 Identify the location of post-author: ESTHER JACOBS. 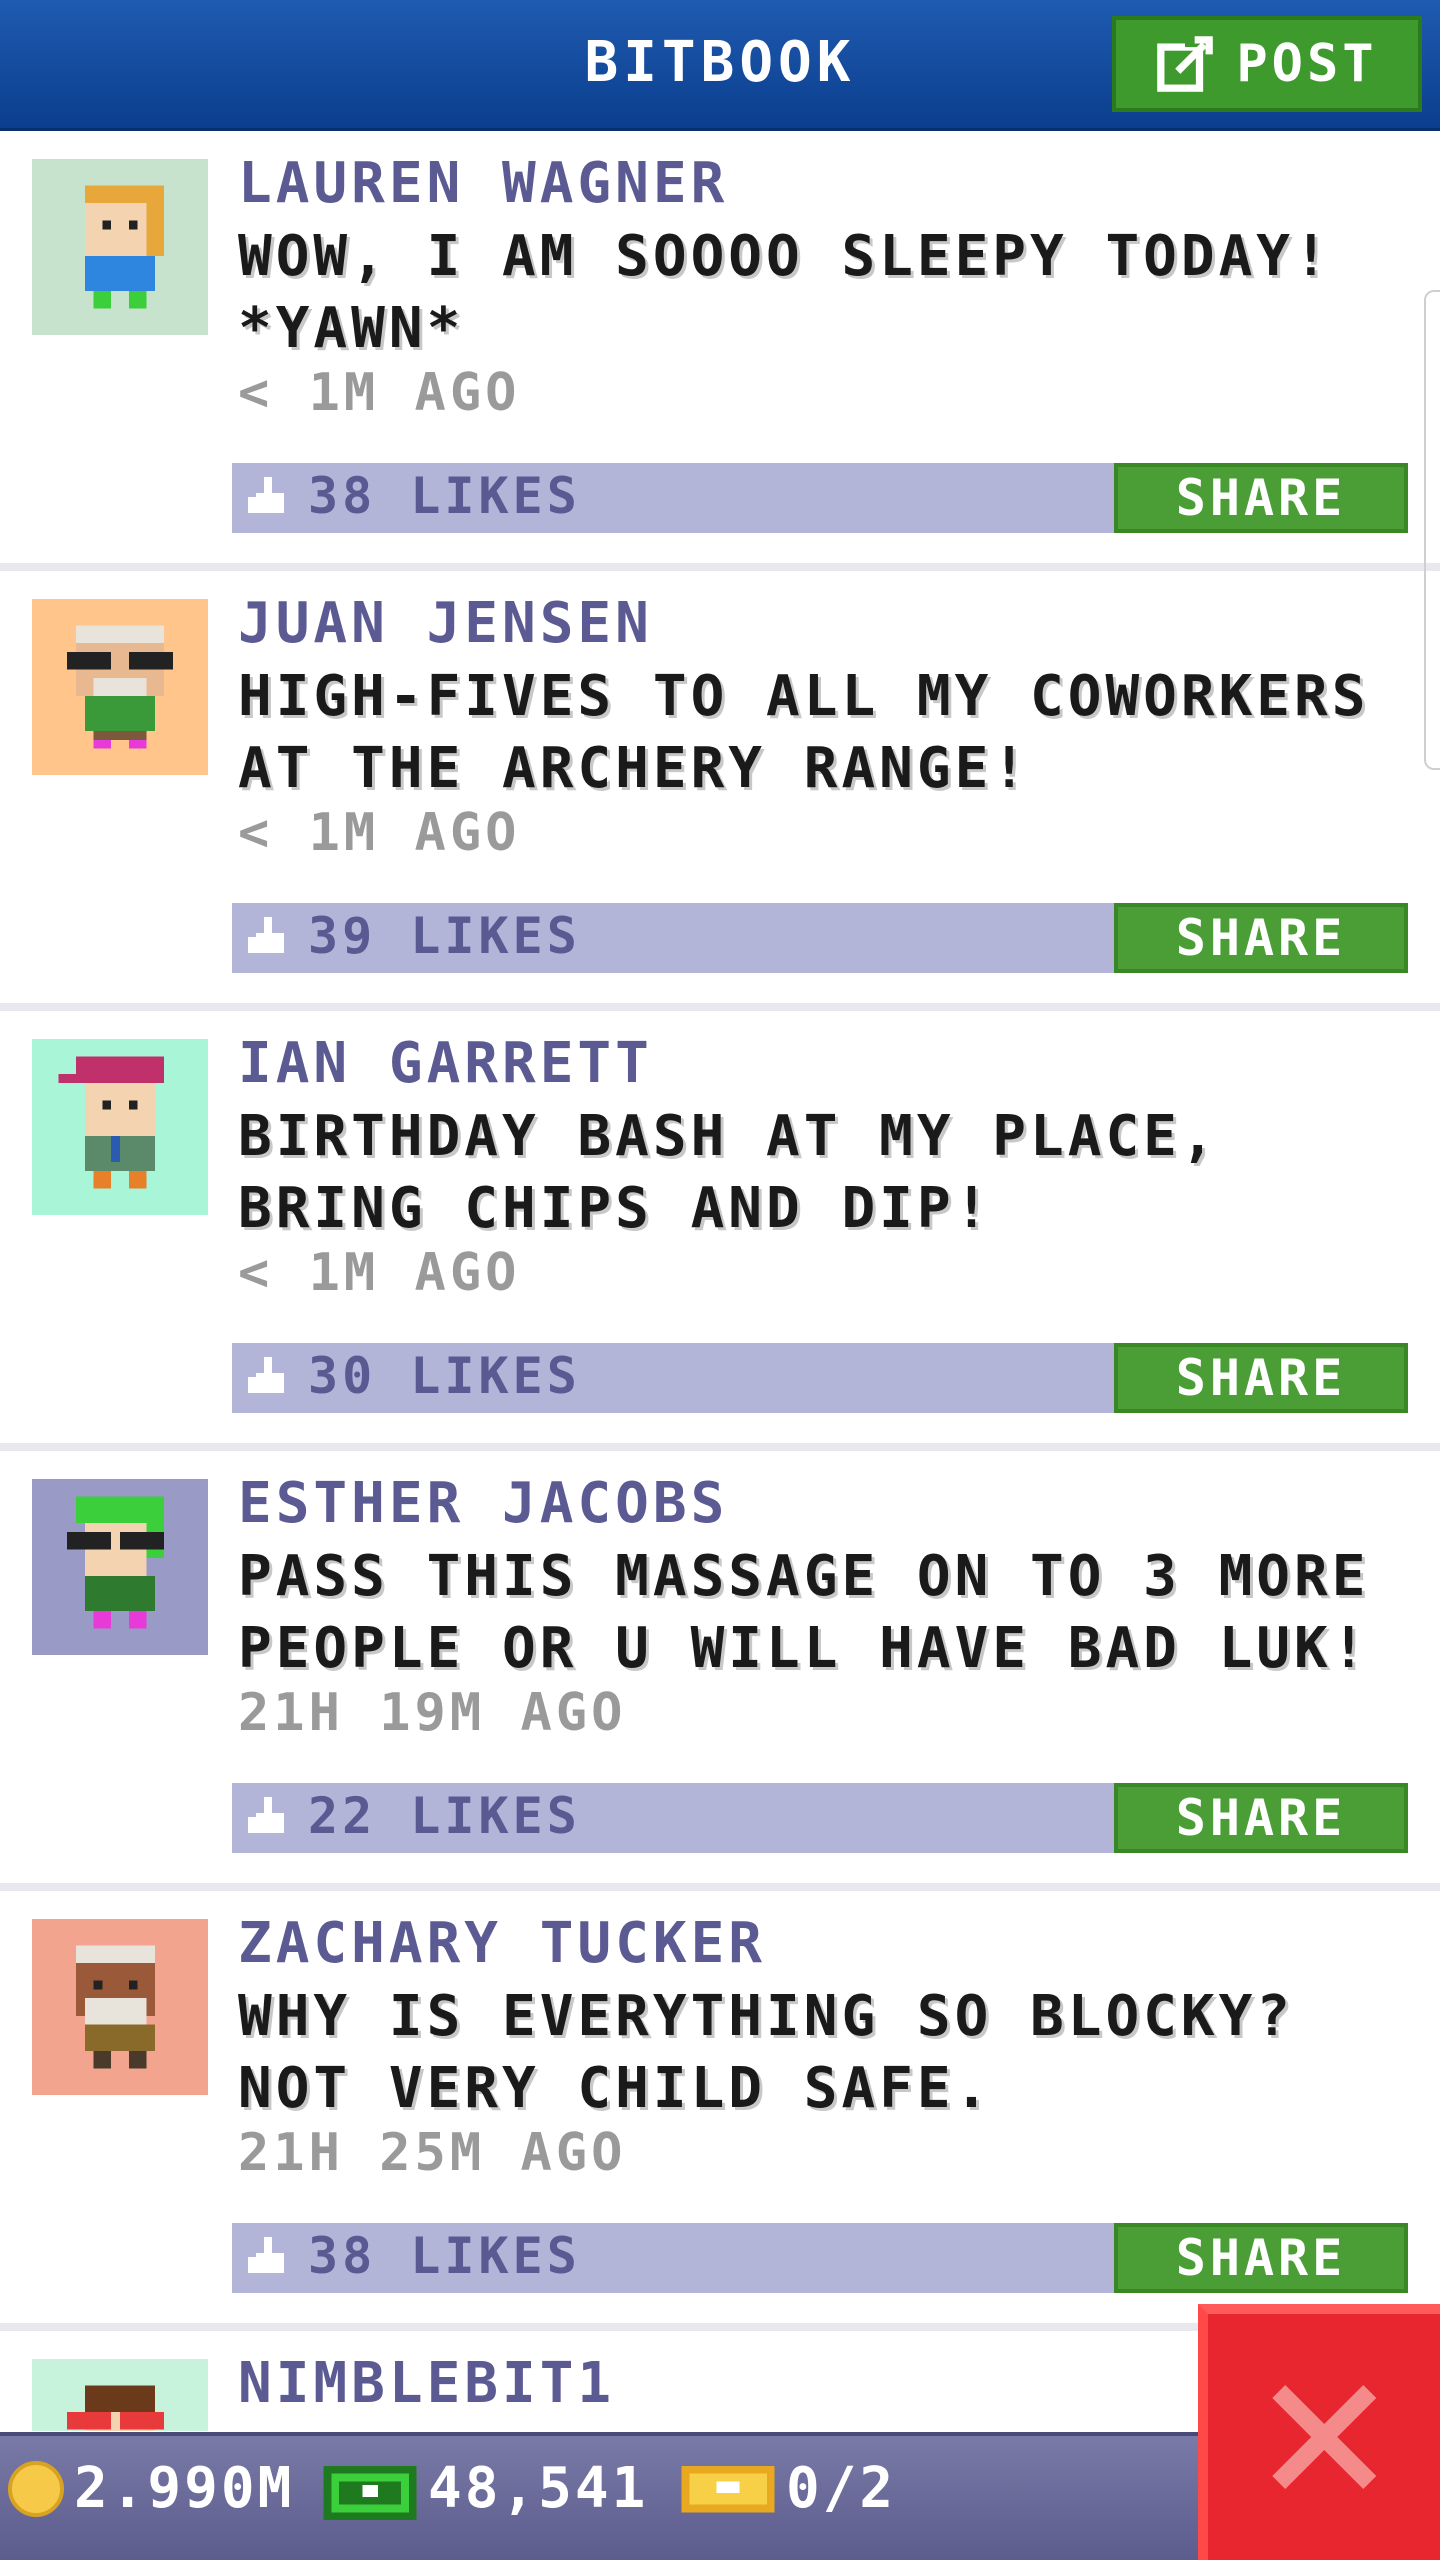
(483, 1503).